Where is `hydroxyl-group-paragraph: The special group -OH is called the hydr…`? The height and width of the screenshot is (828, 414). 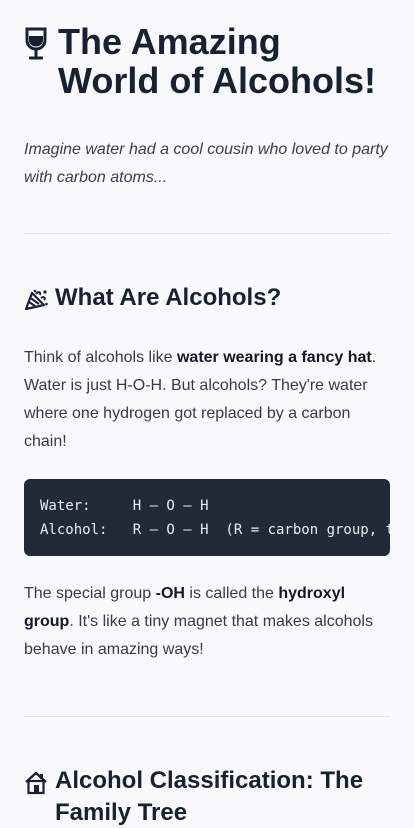 hydroxyl-group-paragraph: The special group -OH is called the hydr… is located at coordinates (198, 621).